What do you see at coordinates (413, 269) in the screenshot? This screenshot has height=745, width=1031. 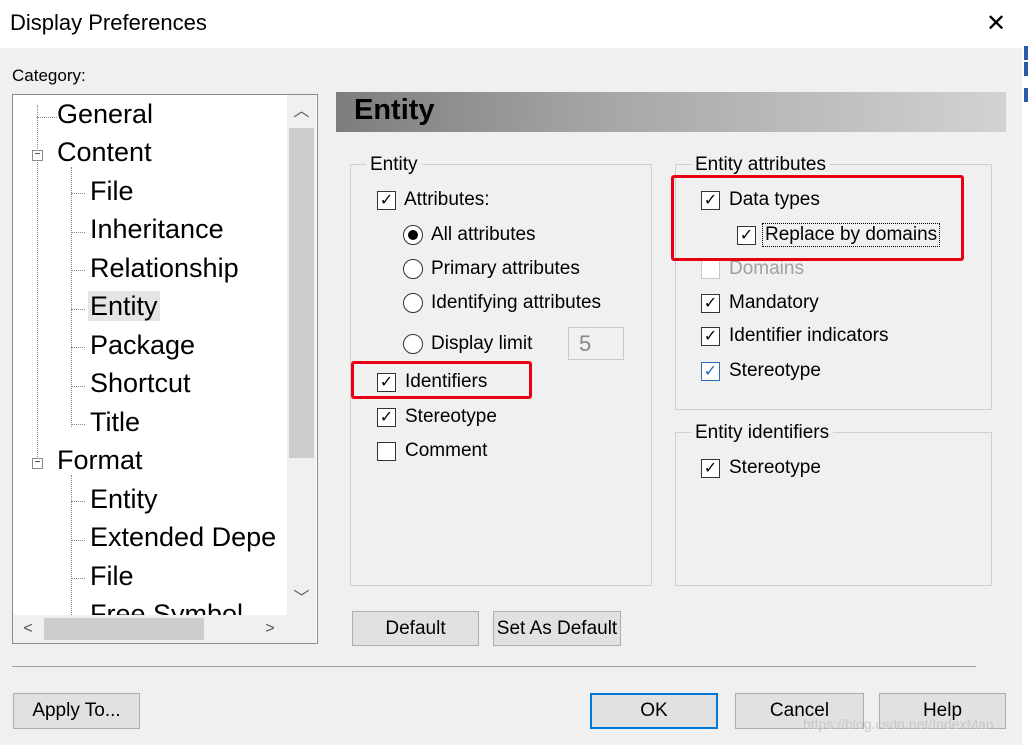 I see `primary-attributes-radio` at bounding box center [413, 269].